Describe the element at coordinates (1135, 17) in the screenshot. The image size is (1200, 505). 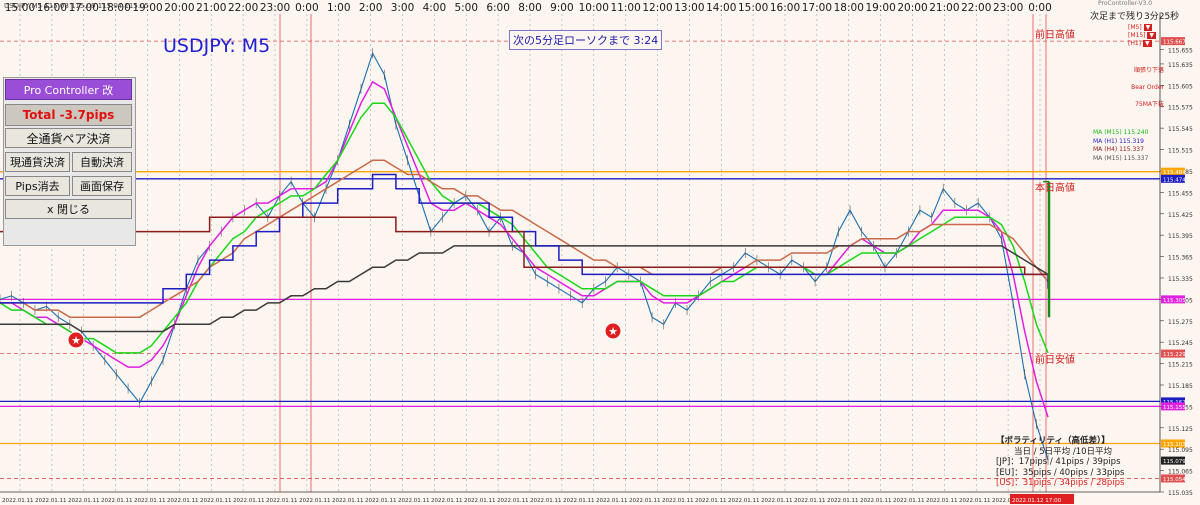
I see `next-bar-countdown: 次足まで残り3分25秒` at that location.